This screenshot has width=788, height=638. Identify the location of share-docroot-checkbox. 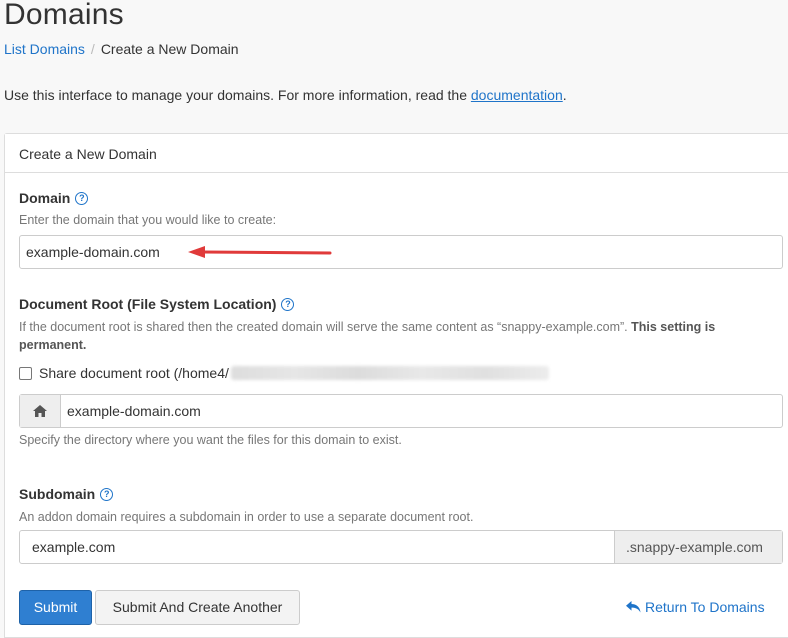
(25, 373).